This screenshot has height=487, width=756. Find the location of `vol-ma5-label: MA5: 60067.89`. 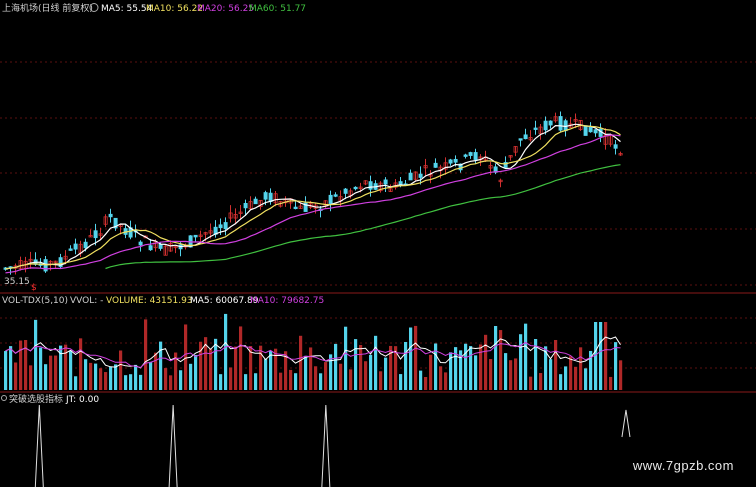

vol-ma5-label: MA5: 60067.89 is located at coordinates (224, 301).